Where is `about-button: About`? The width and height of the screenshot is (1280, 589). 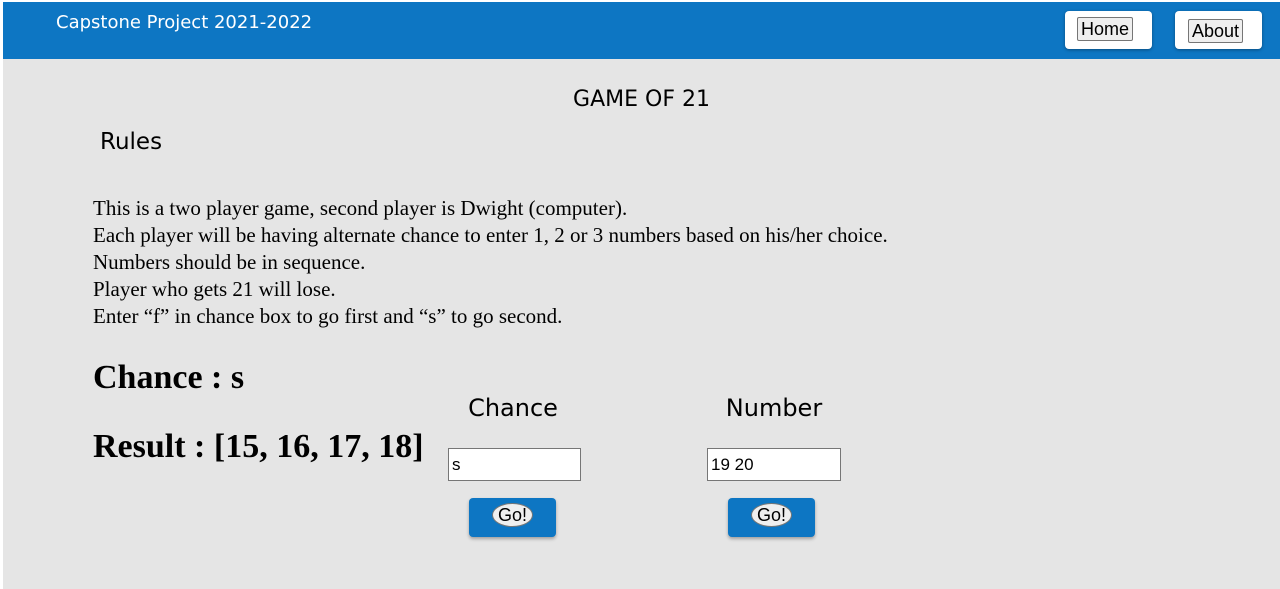 about-button: About is located at coordinates (1216, 31).